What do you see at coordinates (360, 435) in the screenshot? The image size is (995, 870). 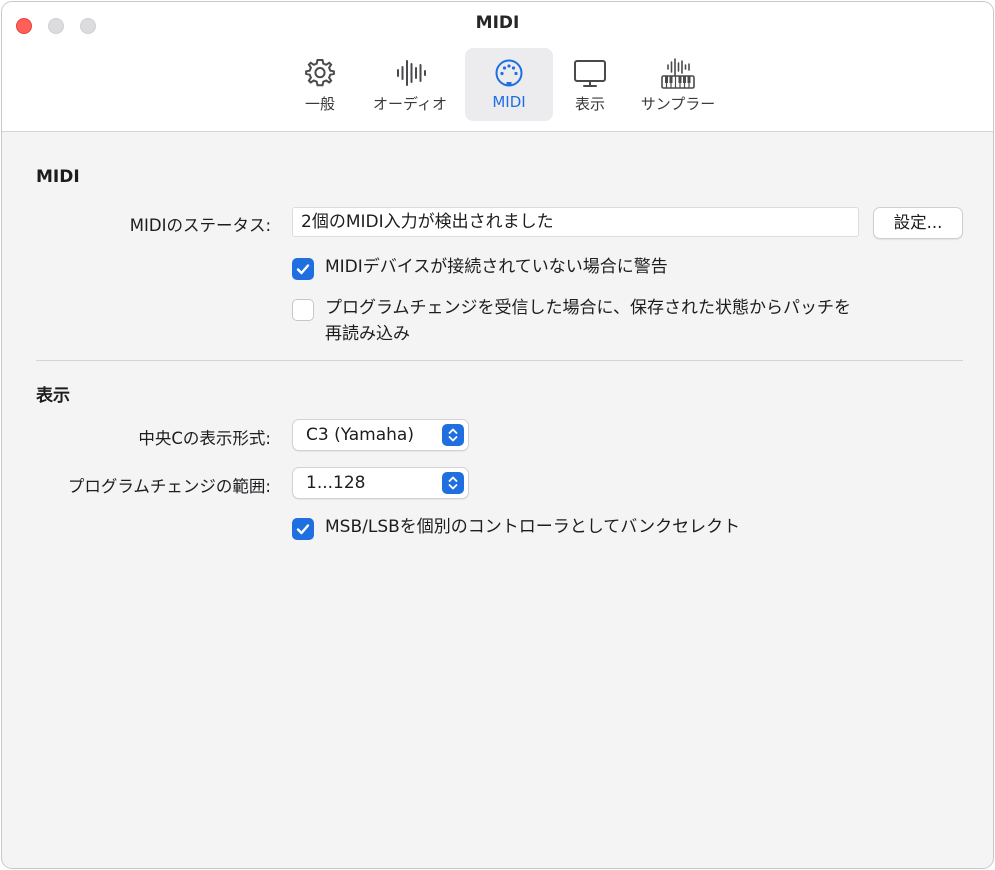 I see `middle-c-value: C3 (Yamaha)` at bounding box center [360, 435].